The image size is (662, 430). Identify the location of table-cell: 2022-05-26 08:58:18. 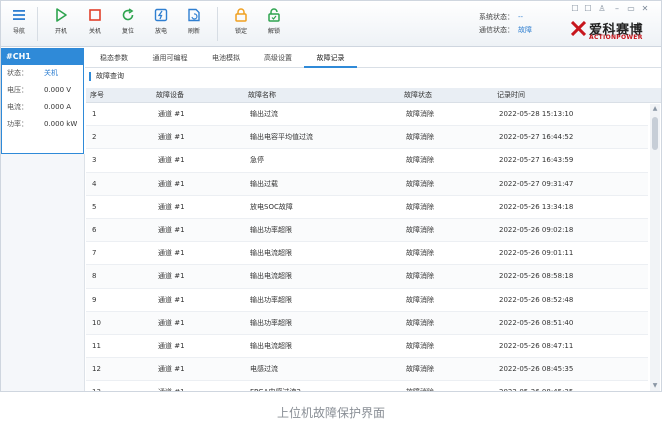
(536, 276).